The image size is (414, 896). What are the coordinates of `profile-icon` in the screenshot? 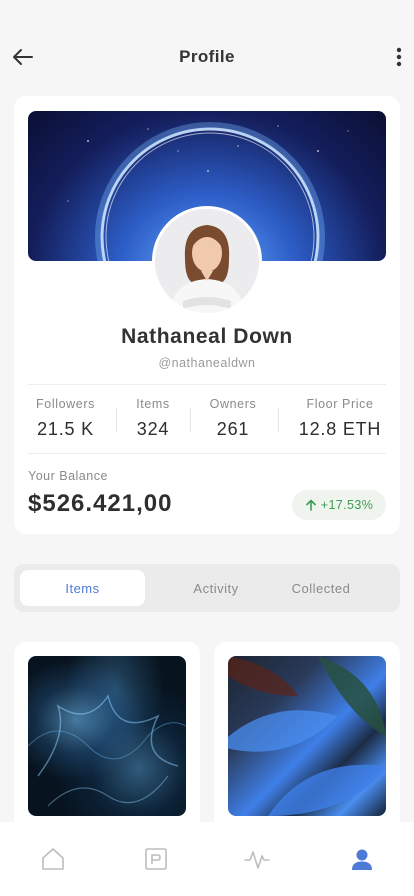 It's located at (362, 859).